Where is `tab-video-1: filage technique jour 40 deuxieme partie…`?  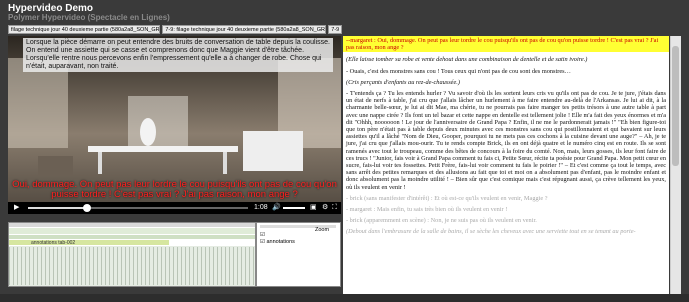 tab-video-1: filage technique jour 40 deuxieme partie… is located at coordinates (84, 29).